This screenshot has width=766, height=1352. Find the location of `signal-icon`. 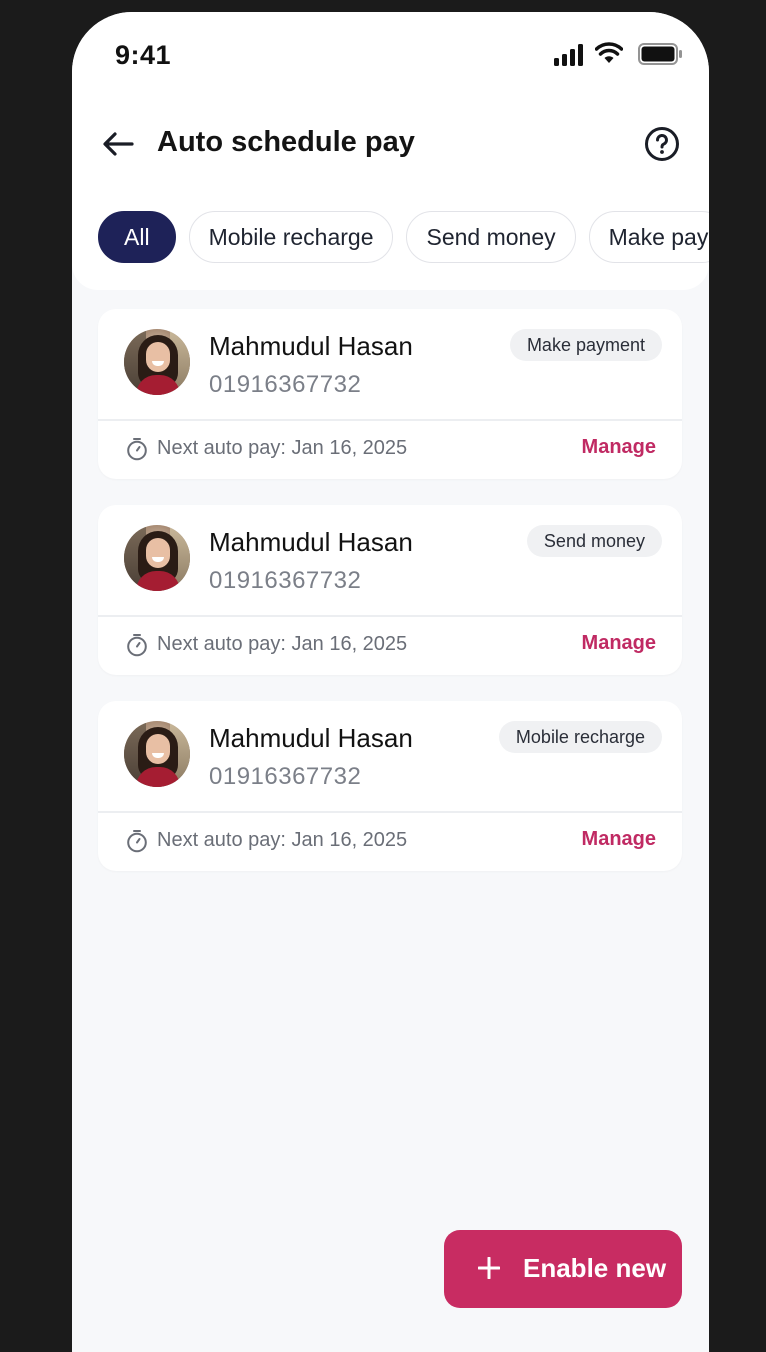

signal-icon is located at coordinates (568, 55).